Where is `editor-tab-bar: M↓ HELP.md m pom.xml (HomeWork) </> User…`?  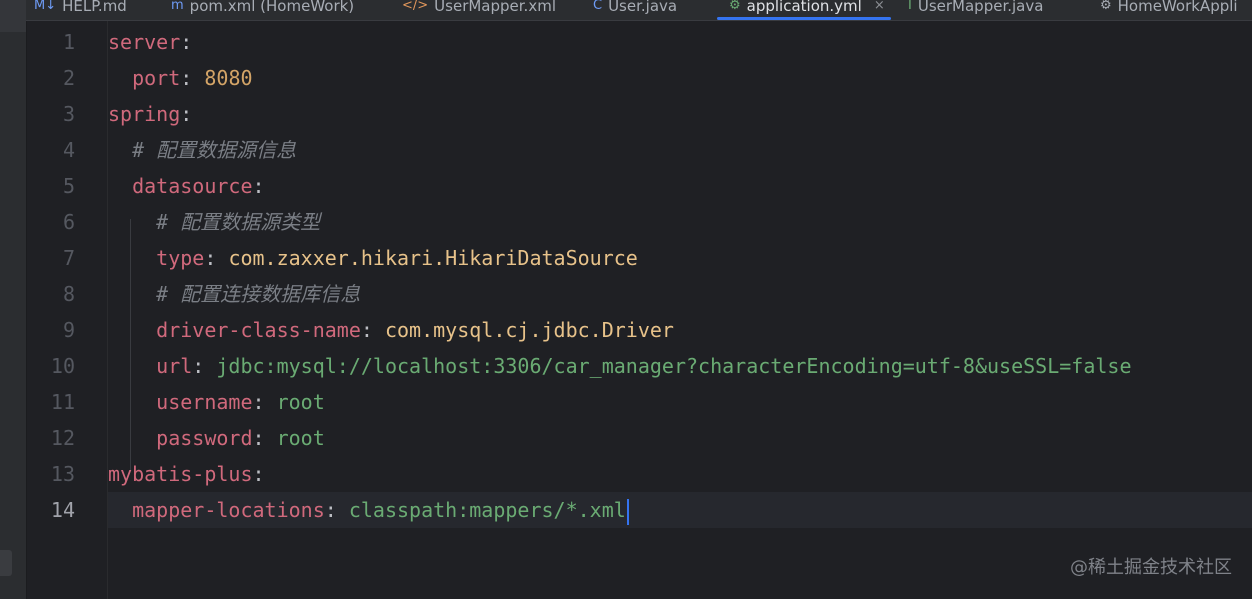
editor-tab-bar: M↓ HELP.md m pom.xml (HomeWork) </> User… is located at coordinates (639, 10).